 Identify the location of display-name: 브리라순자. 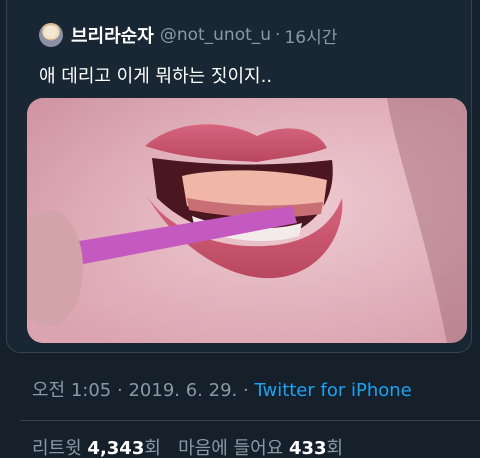
(112, 35).